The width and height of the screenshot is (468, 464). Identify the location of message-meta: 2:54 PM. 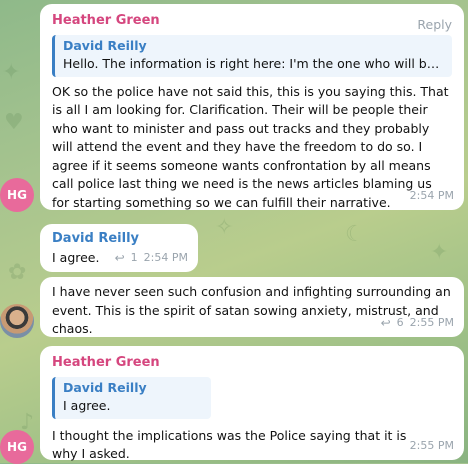
(432, 196).